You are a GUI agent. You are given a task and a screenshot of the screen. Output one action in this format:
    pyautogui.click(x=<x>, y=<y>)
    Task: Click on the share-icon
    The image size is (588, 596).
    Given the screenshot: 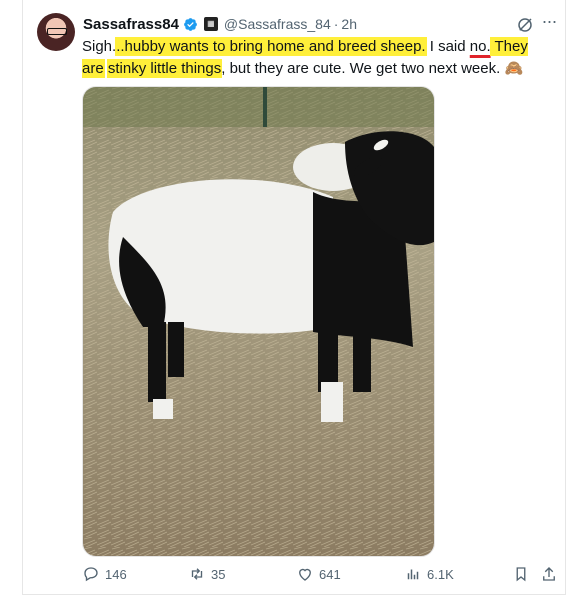 What is the action you would take?
    pyautogui.click(x=549, y=574)
    